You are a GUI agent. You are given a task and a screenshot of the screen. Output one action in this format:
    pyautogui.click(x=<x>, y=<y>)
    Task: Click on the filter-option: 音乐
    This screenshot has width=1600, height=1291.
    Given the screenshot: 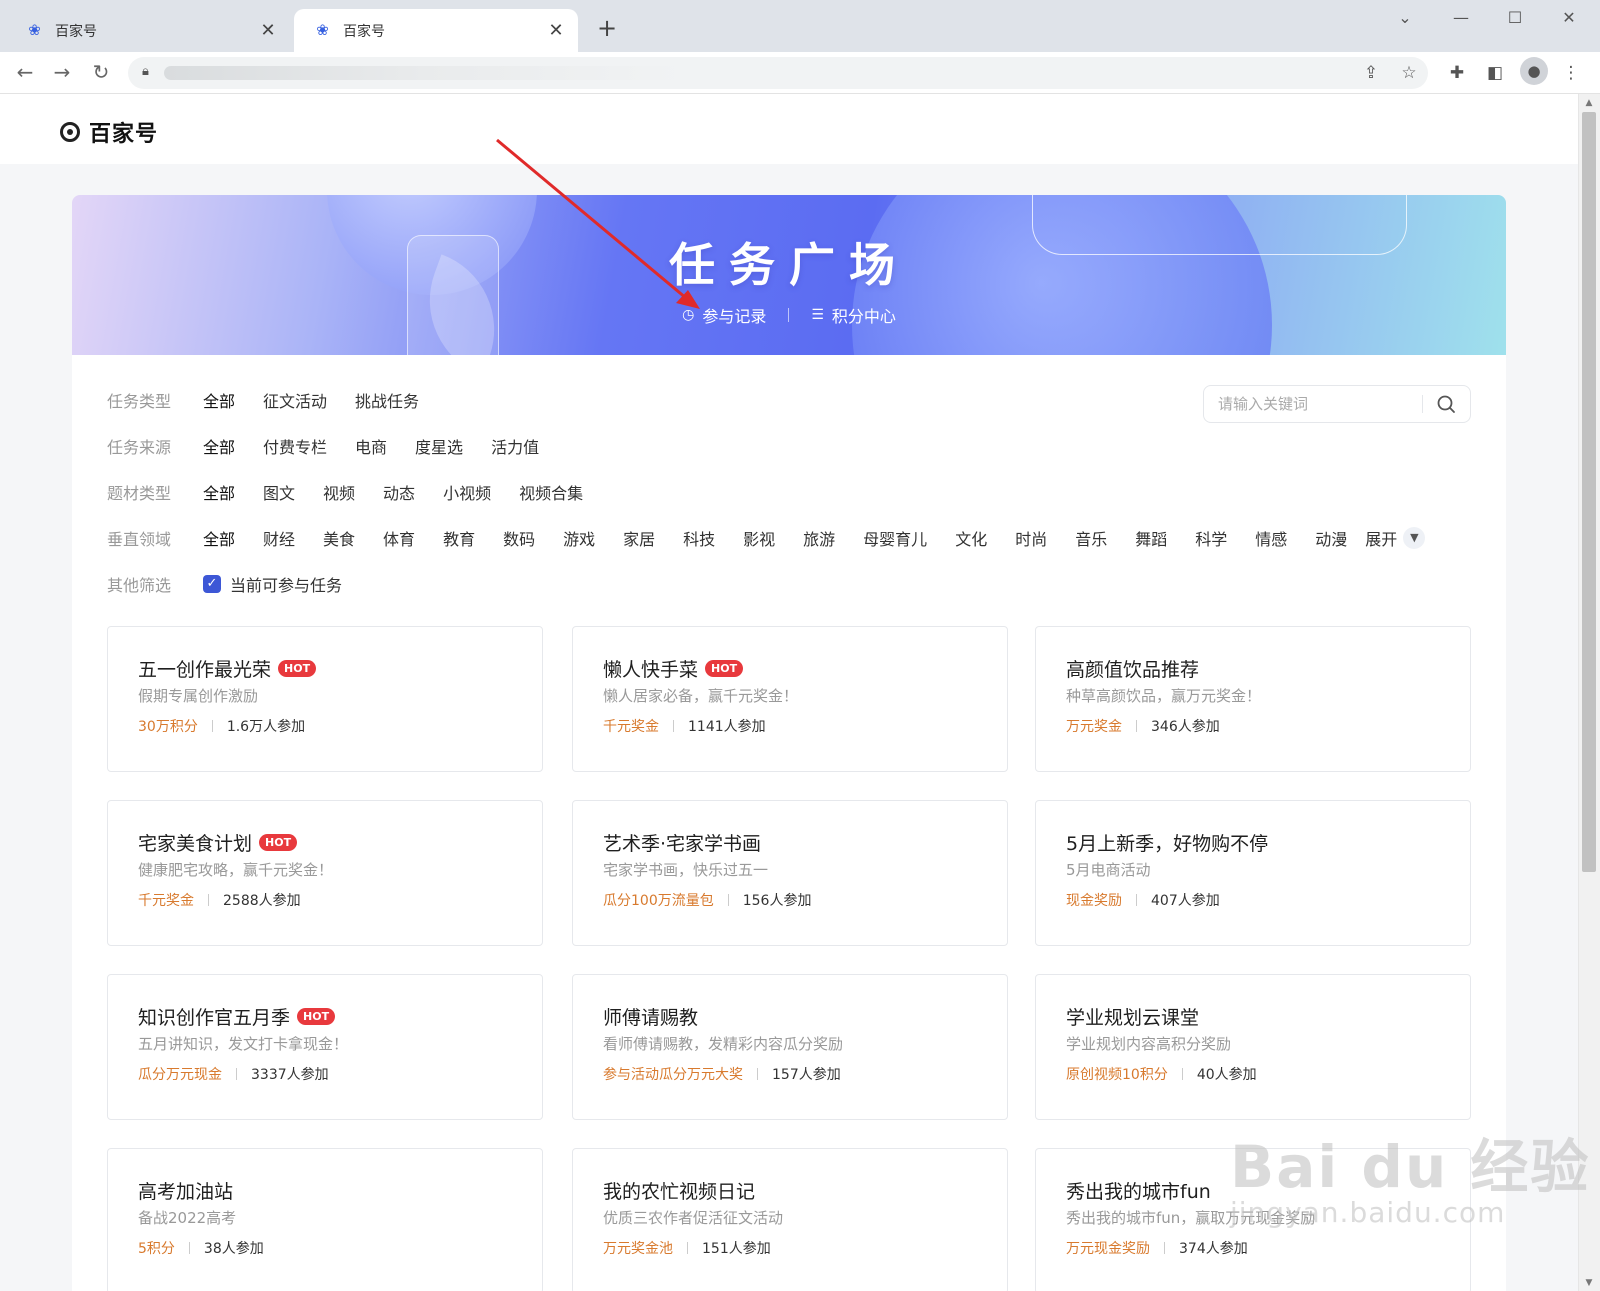 What is the action you would take?
    pyautogui.click(x=1091, y=538)
    